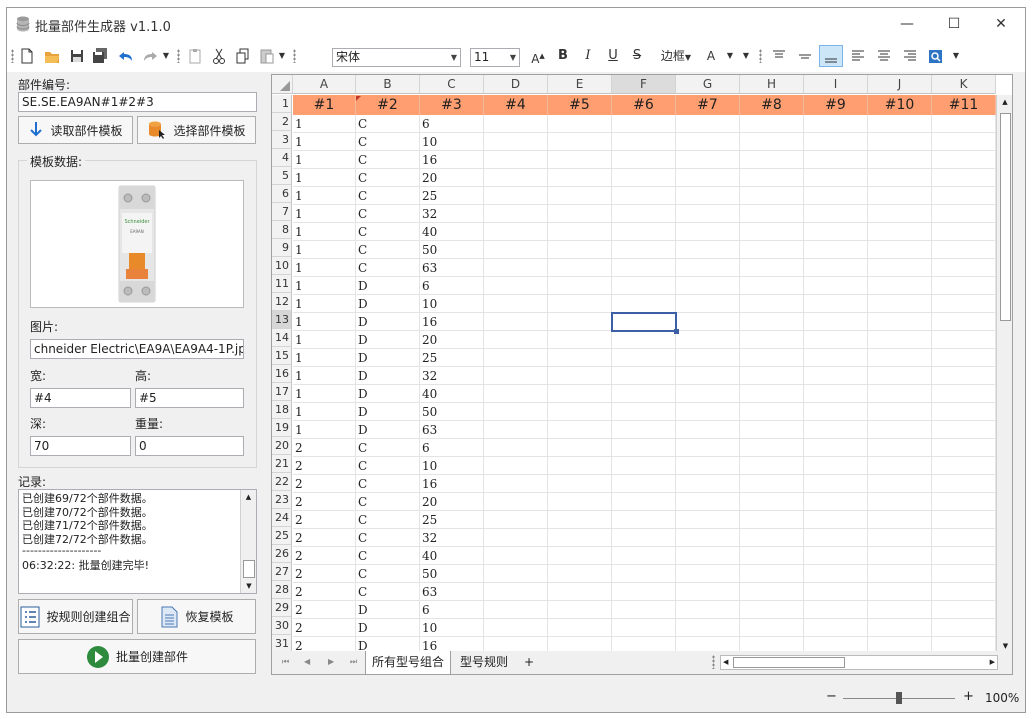 The width and height of the screenshot is (1032, 719). I want to click on tab-model-rules: 型号规则, so click(484, 663).